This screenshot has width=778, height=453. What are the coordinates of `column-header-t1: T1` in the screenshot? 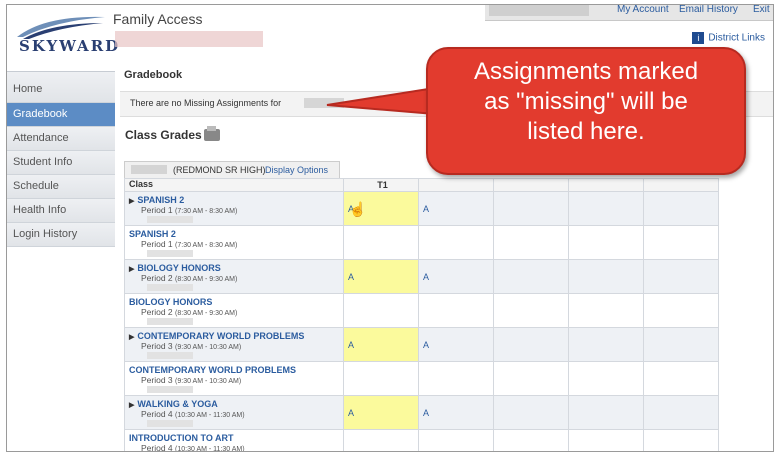 It's located at (381, 185).